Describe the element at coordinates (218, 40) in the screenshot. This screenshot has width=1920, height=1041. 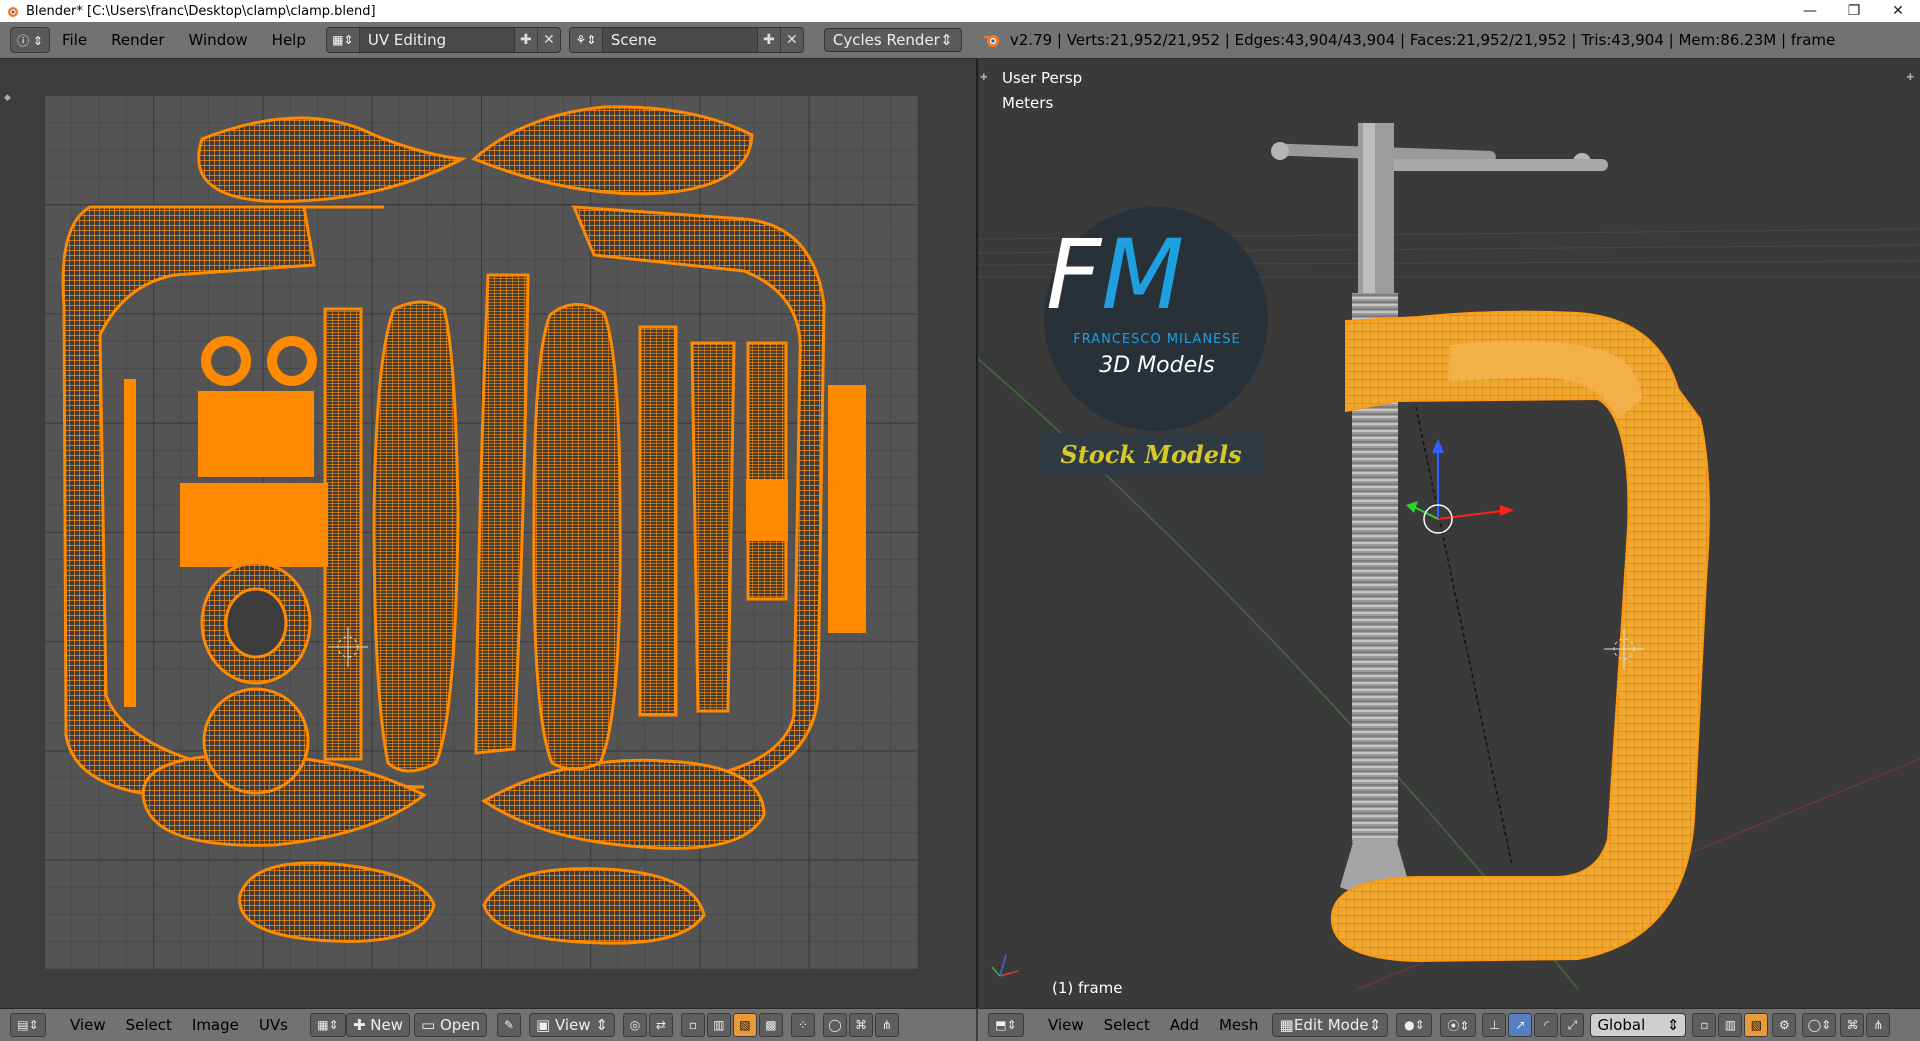
I see `menu-window: Window` at that location.